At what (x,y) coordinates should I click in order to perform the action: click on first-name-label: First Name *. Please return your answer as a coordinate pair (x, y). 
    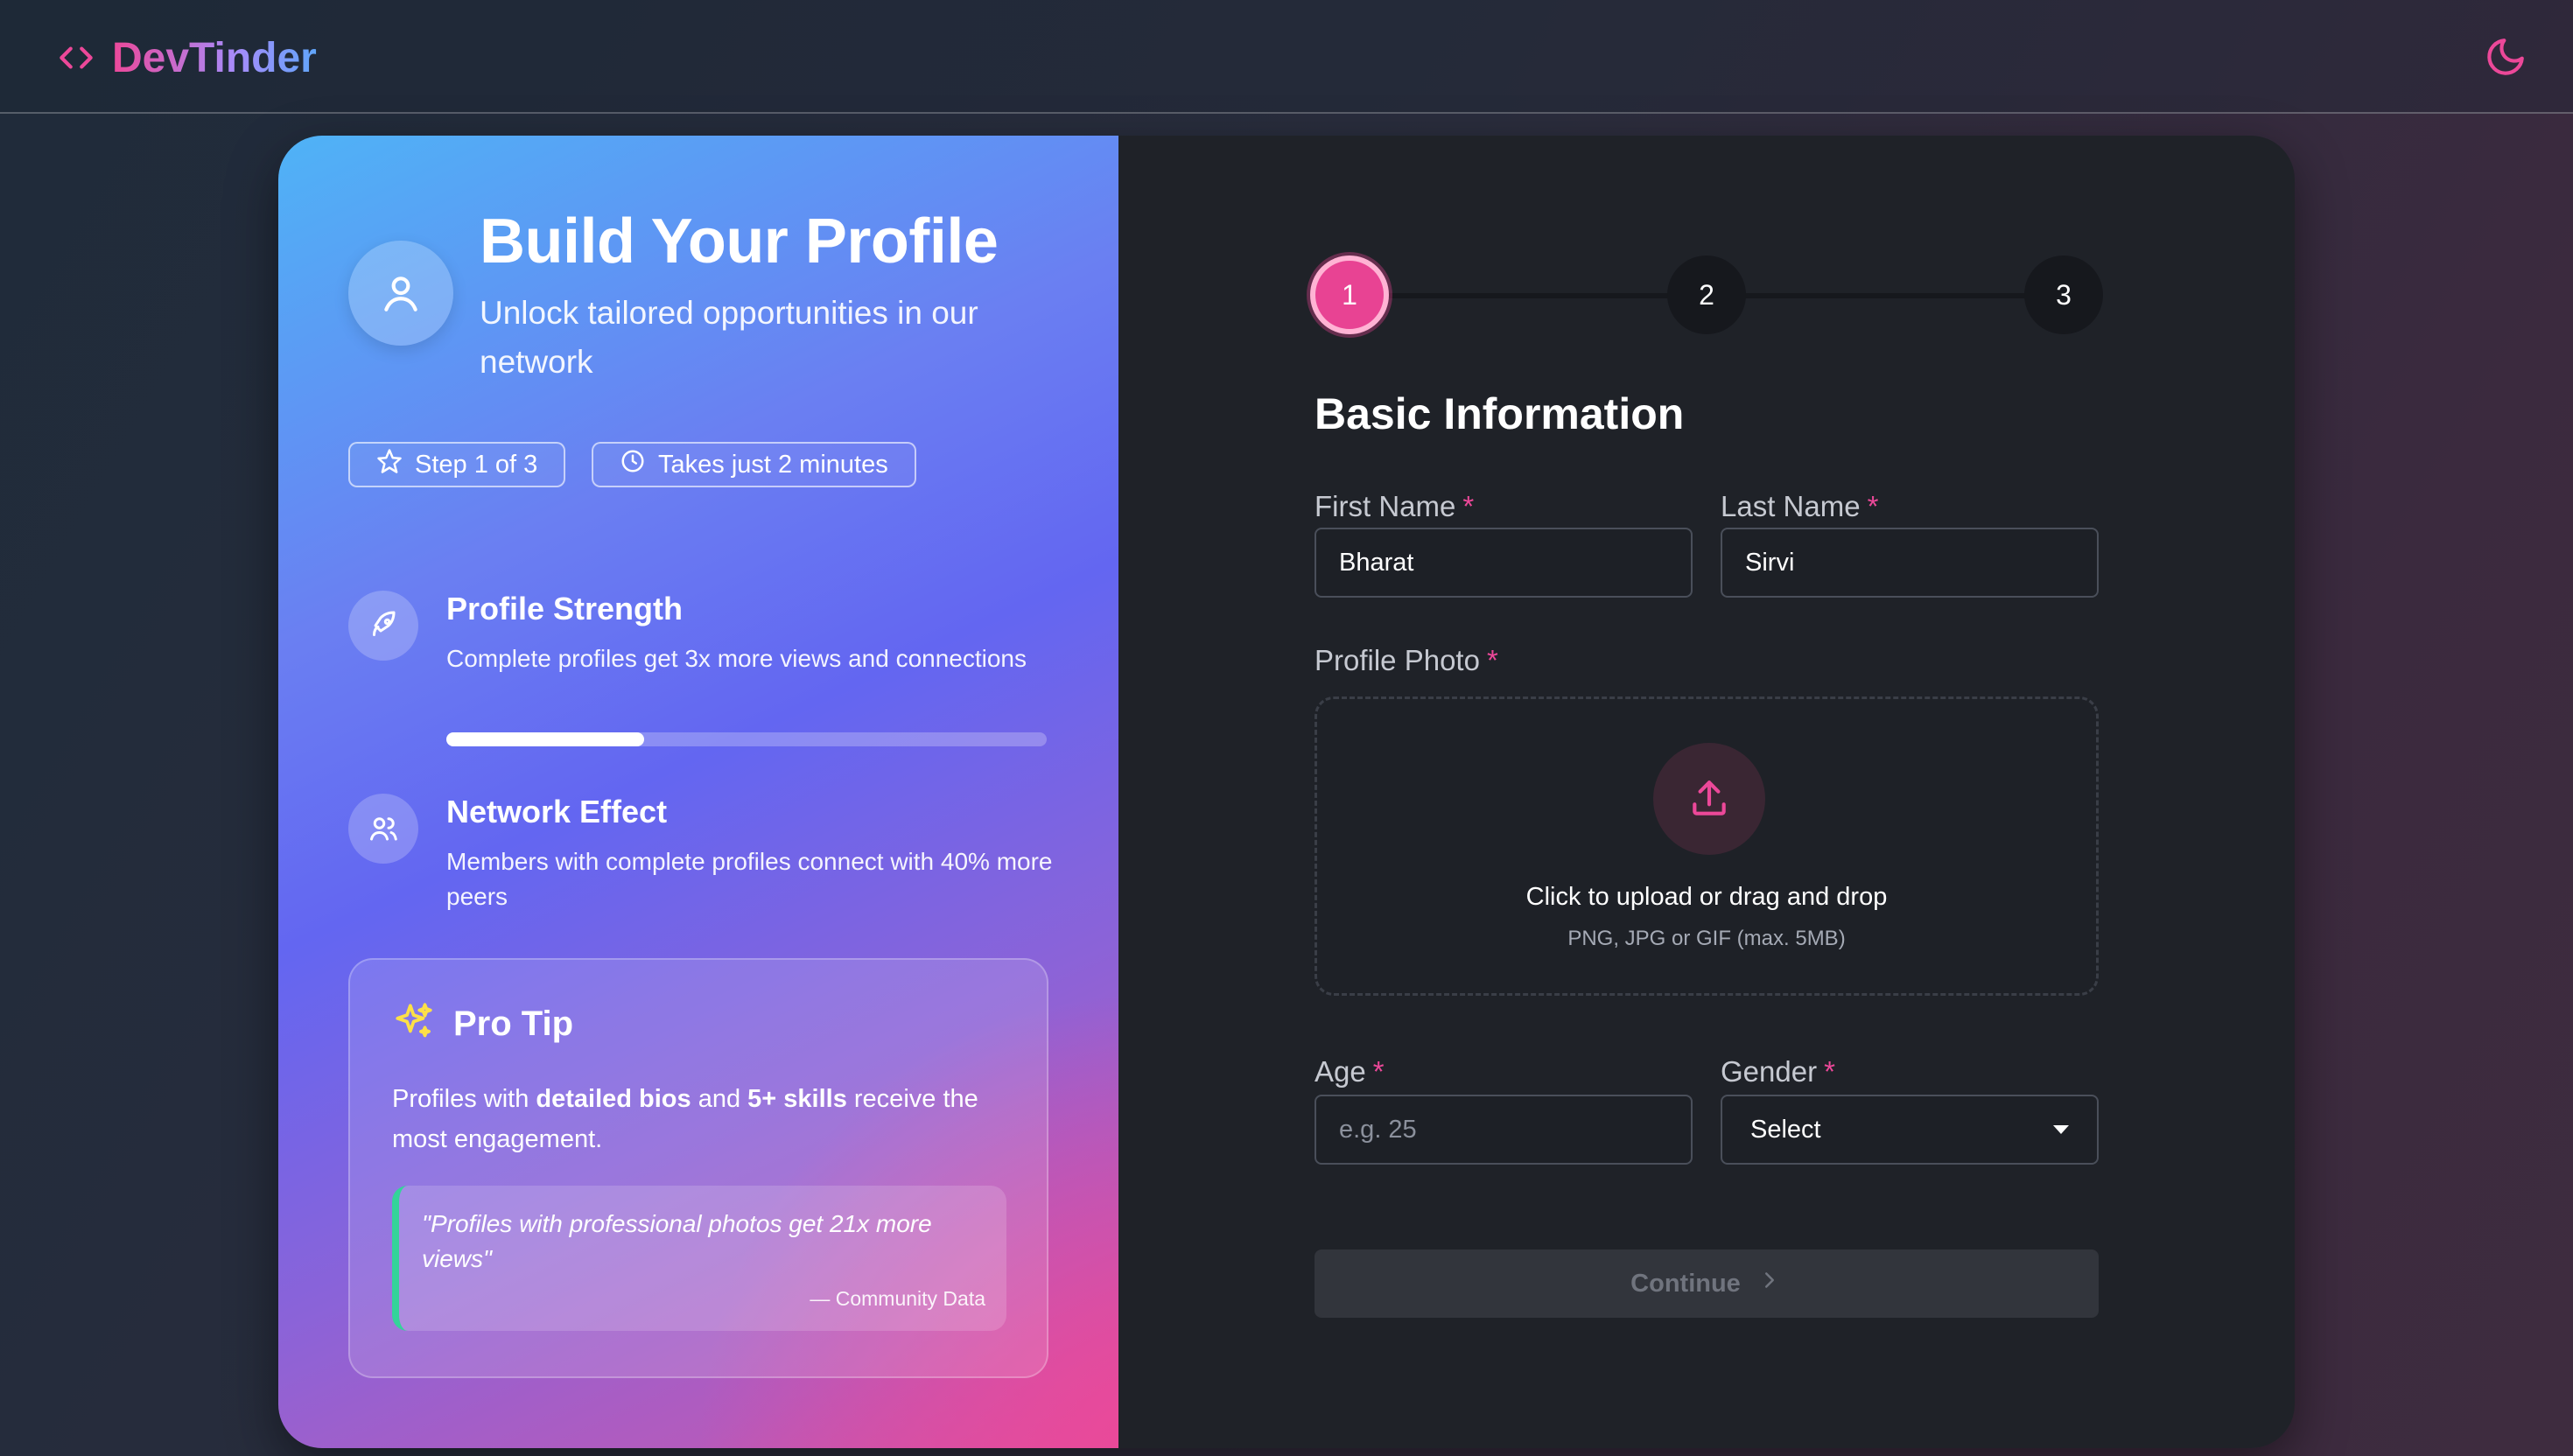
    Looking at the image, I should click on (1394, 506).